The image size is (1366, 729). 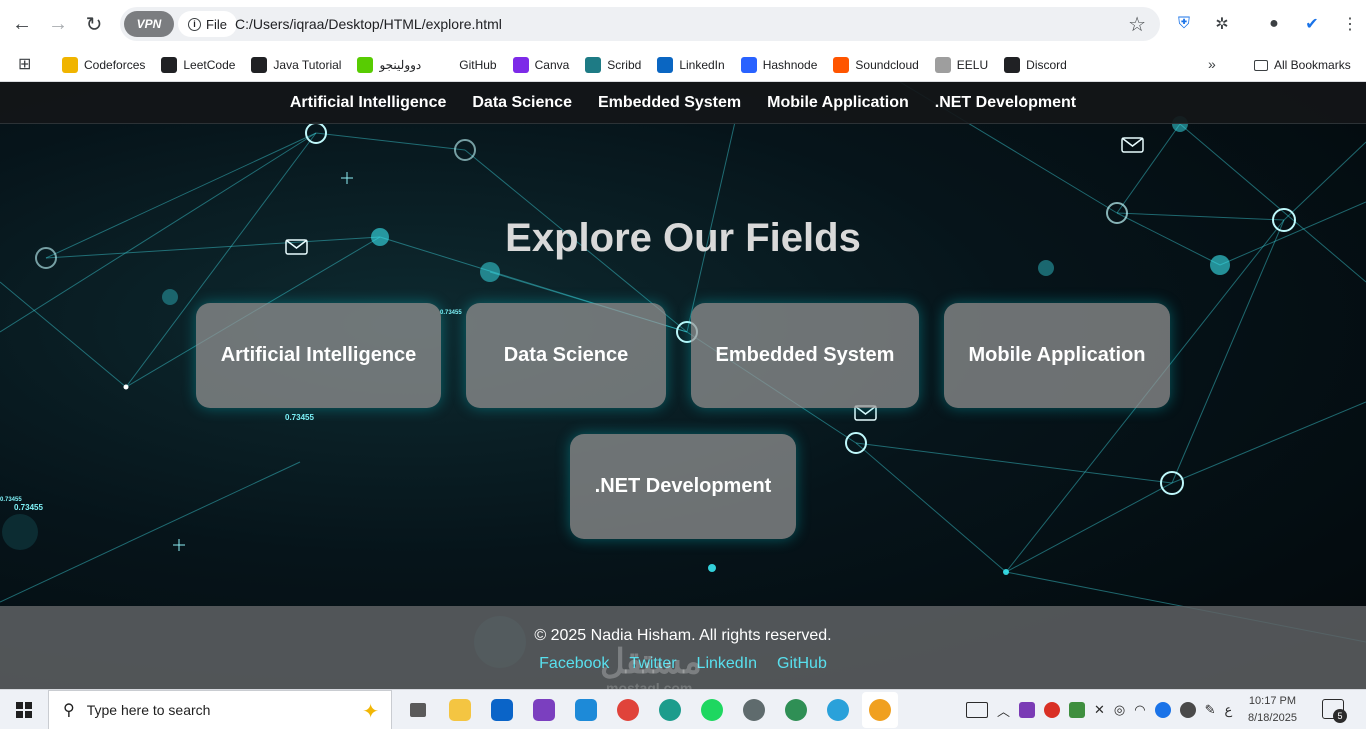 I want to click on menu-kebab-icon: ⋮, so click(x=1350, y=24).